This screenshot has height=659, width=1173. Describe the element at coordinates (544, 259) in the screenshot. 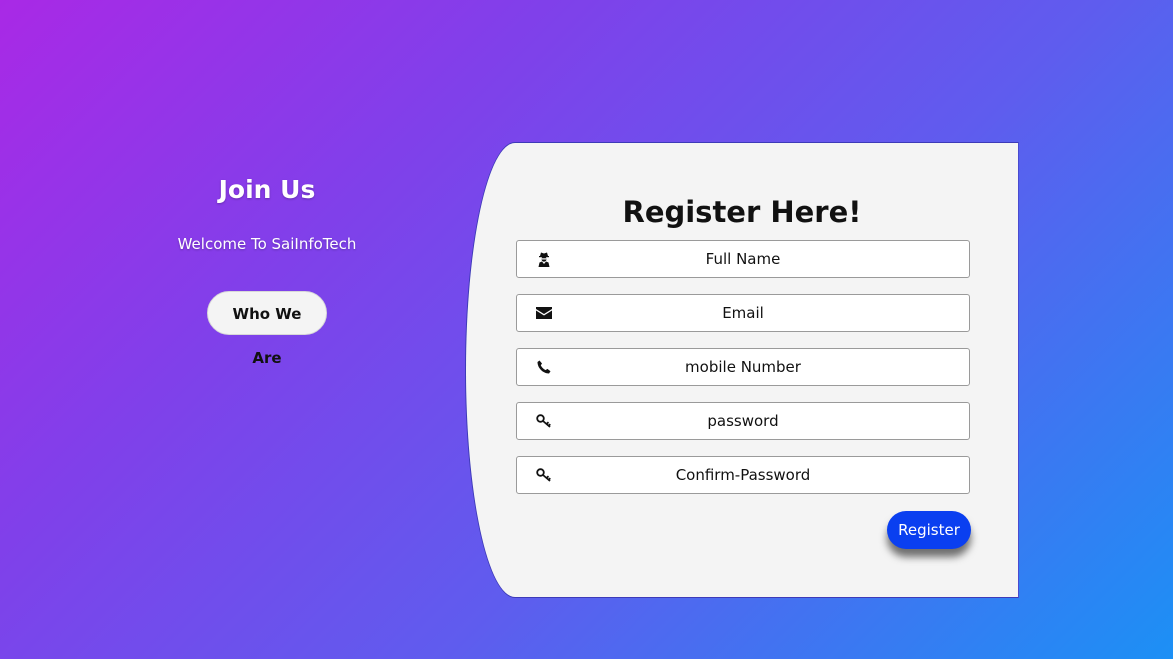

I see `user-secret-icon` at that location.